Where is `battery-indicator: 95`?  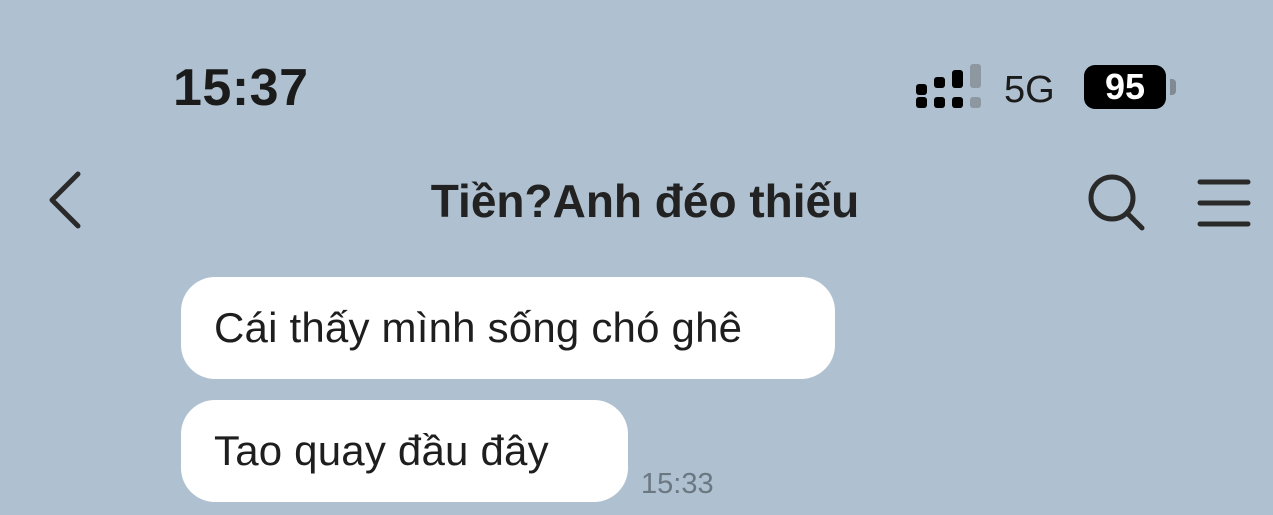 battery-indicator: 95 is located at coordinates (1125, 87).